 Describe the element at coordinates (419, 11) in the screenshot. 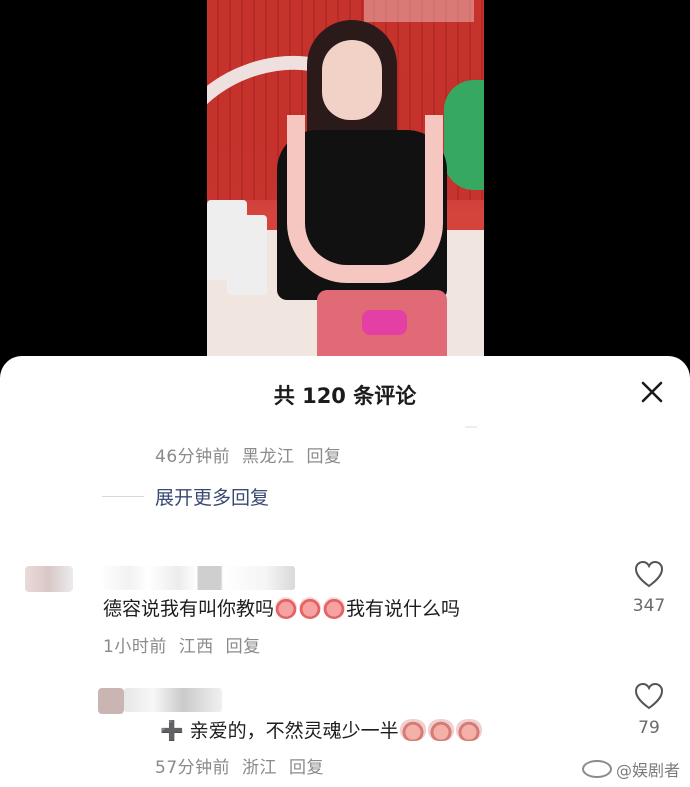

I see `video-caption-strip` at that location.